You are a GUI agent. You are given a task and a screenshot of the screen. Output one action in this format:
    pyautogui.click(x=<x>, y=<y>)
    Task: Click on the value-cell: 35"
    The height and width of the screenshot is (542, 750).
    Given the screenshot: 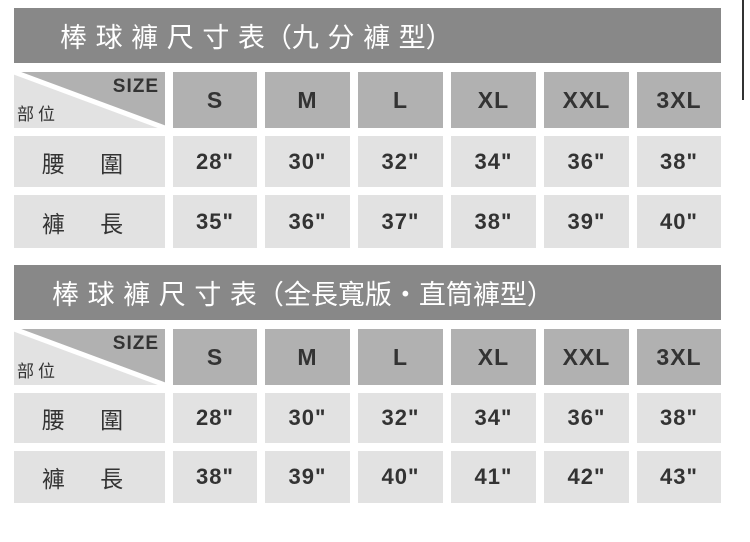 What is the action you would take?
    pyautogui.click(x=215, y=221)
    